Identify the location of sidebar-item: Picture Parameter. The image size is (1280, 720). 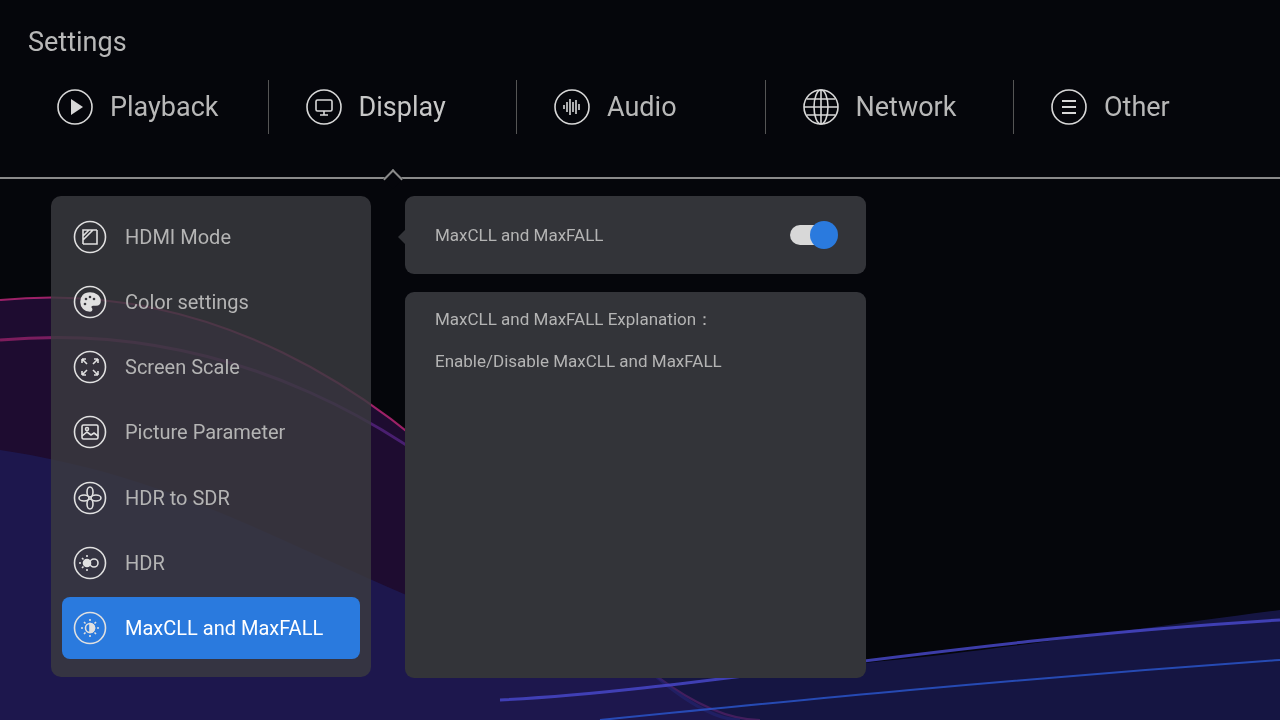
(211, 432).